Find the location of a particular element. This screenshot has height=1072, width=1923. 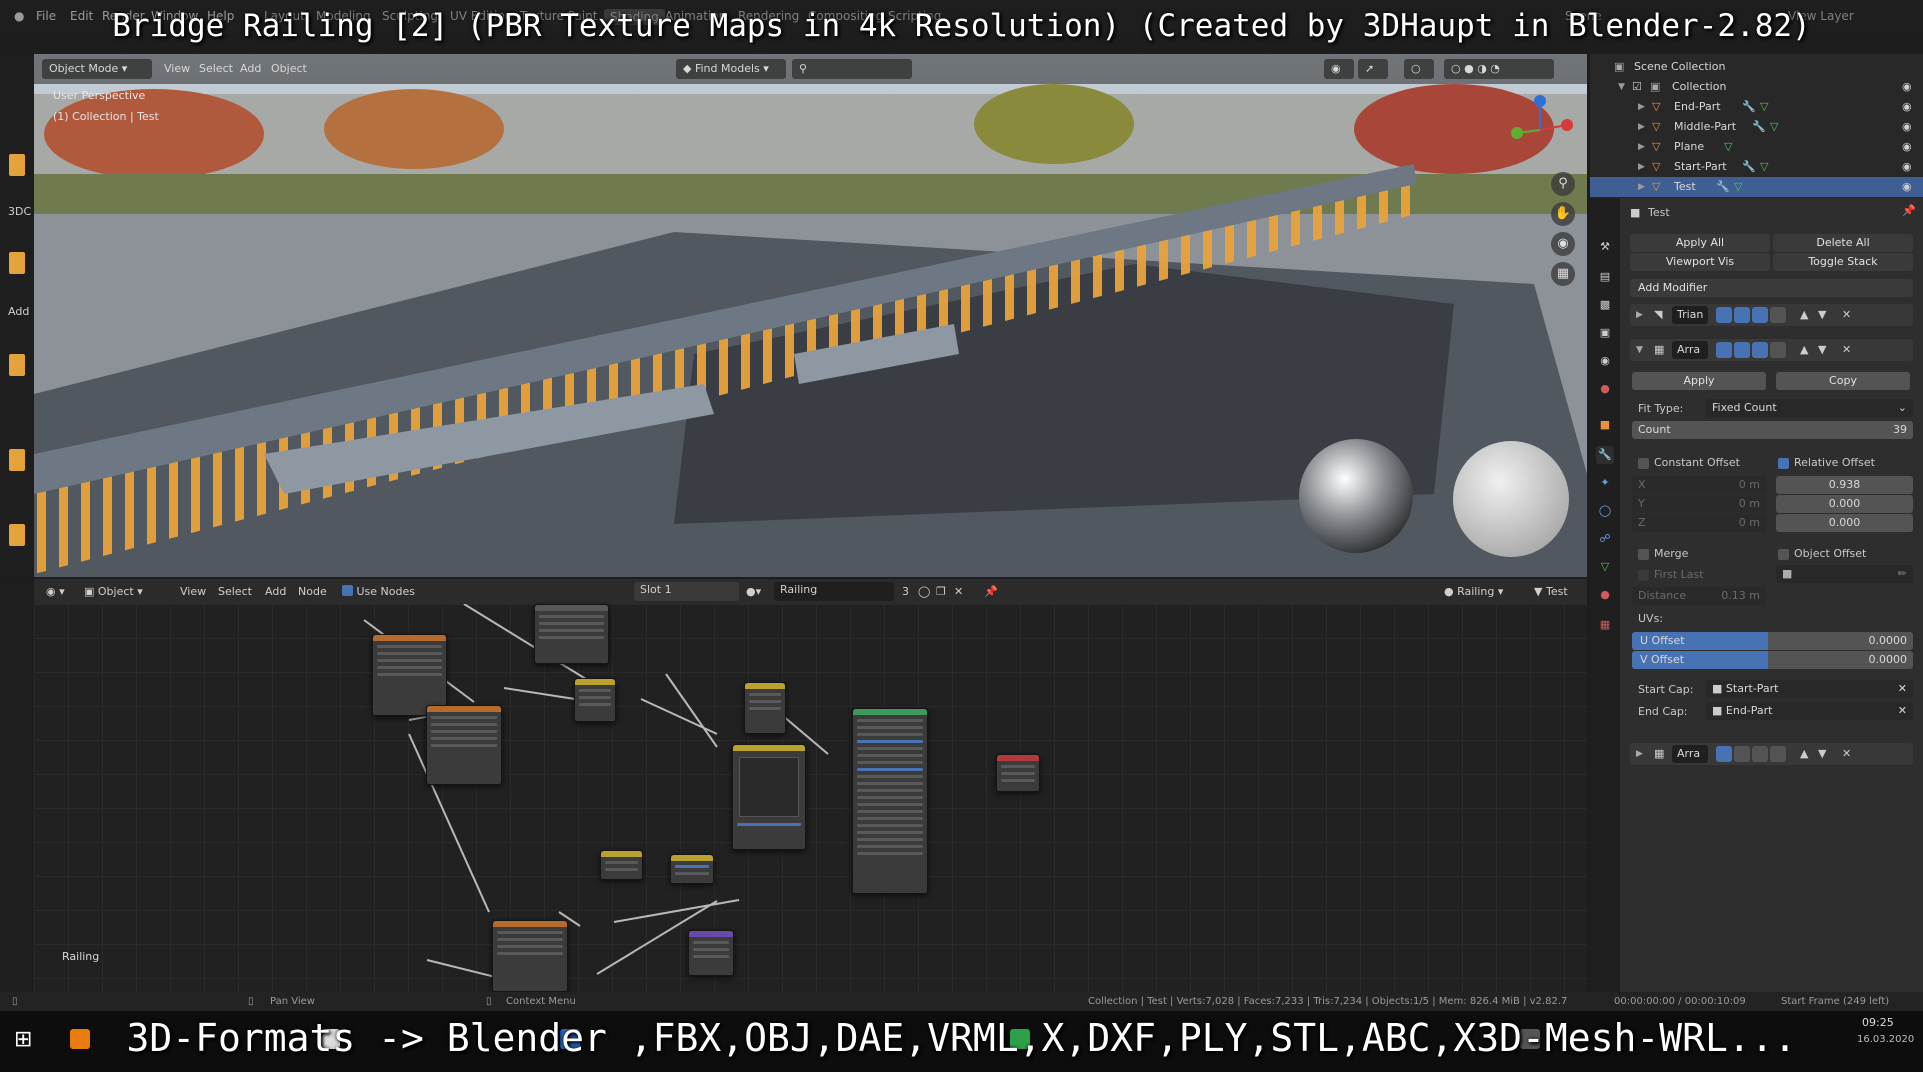

new-material-icon: ❐ is located at coordinates (941, 591).